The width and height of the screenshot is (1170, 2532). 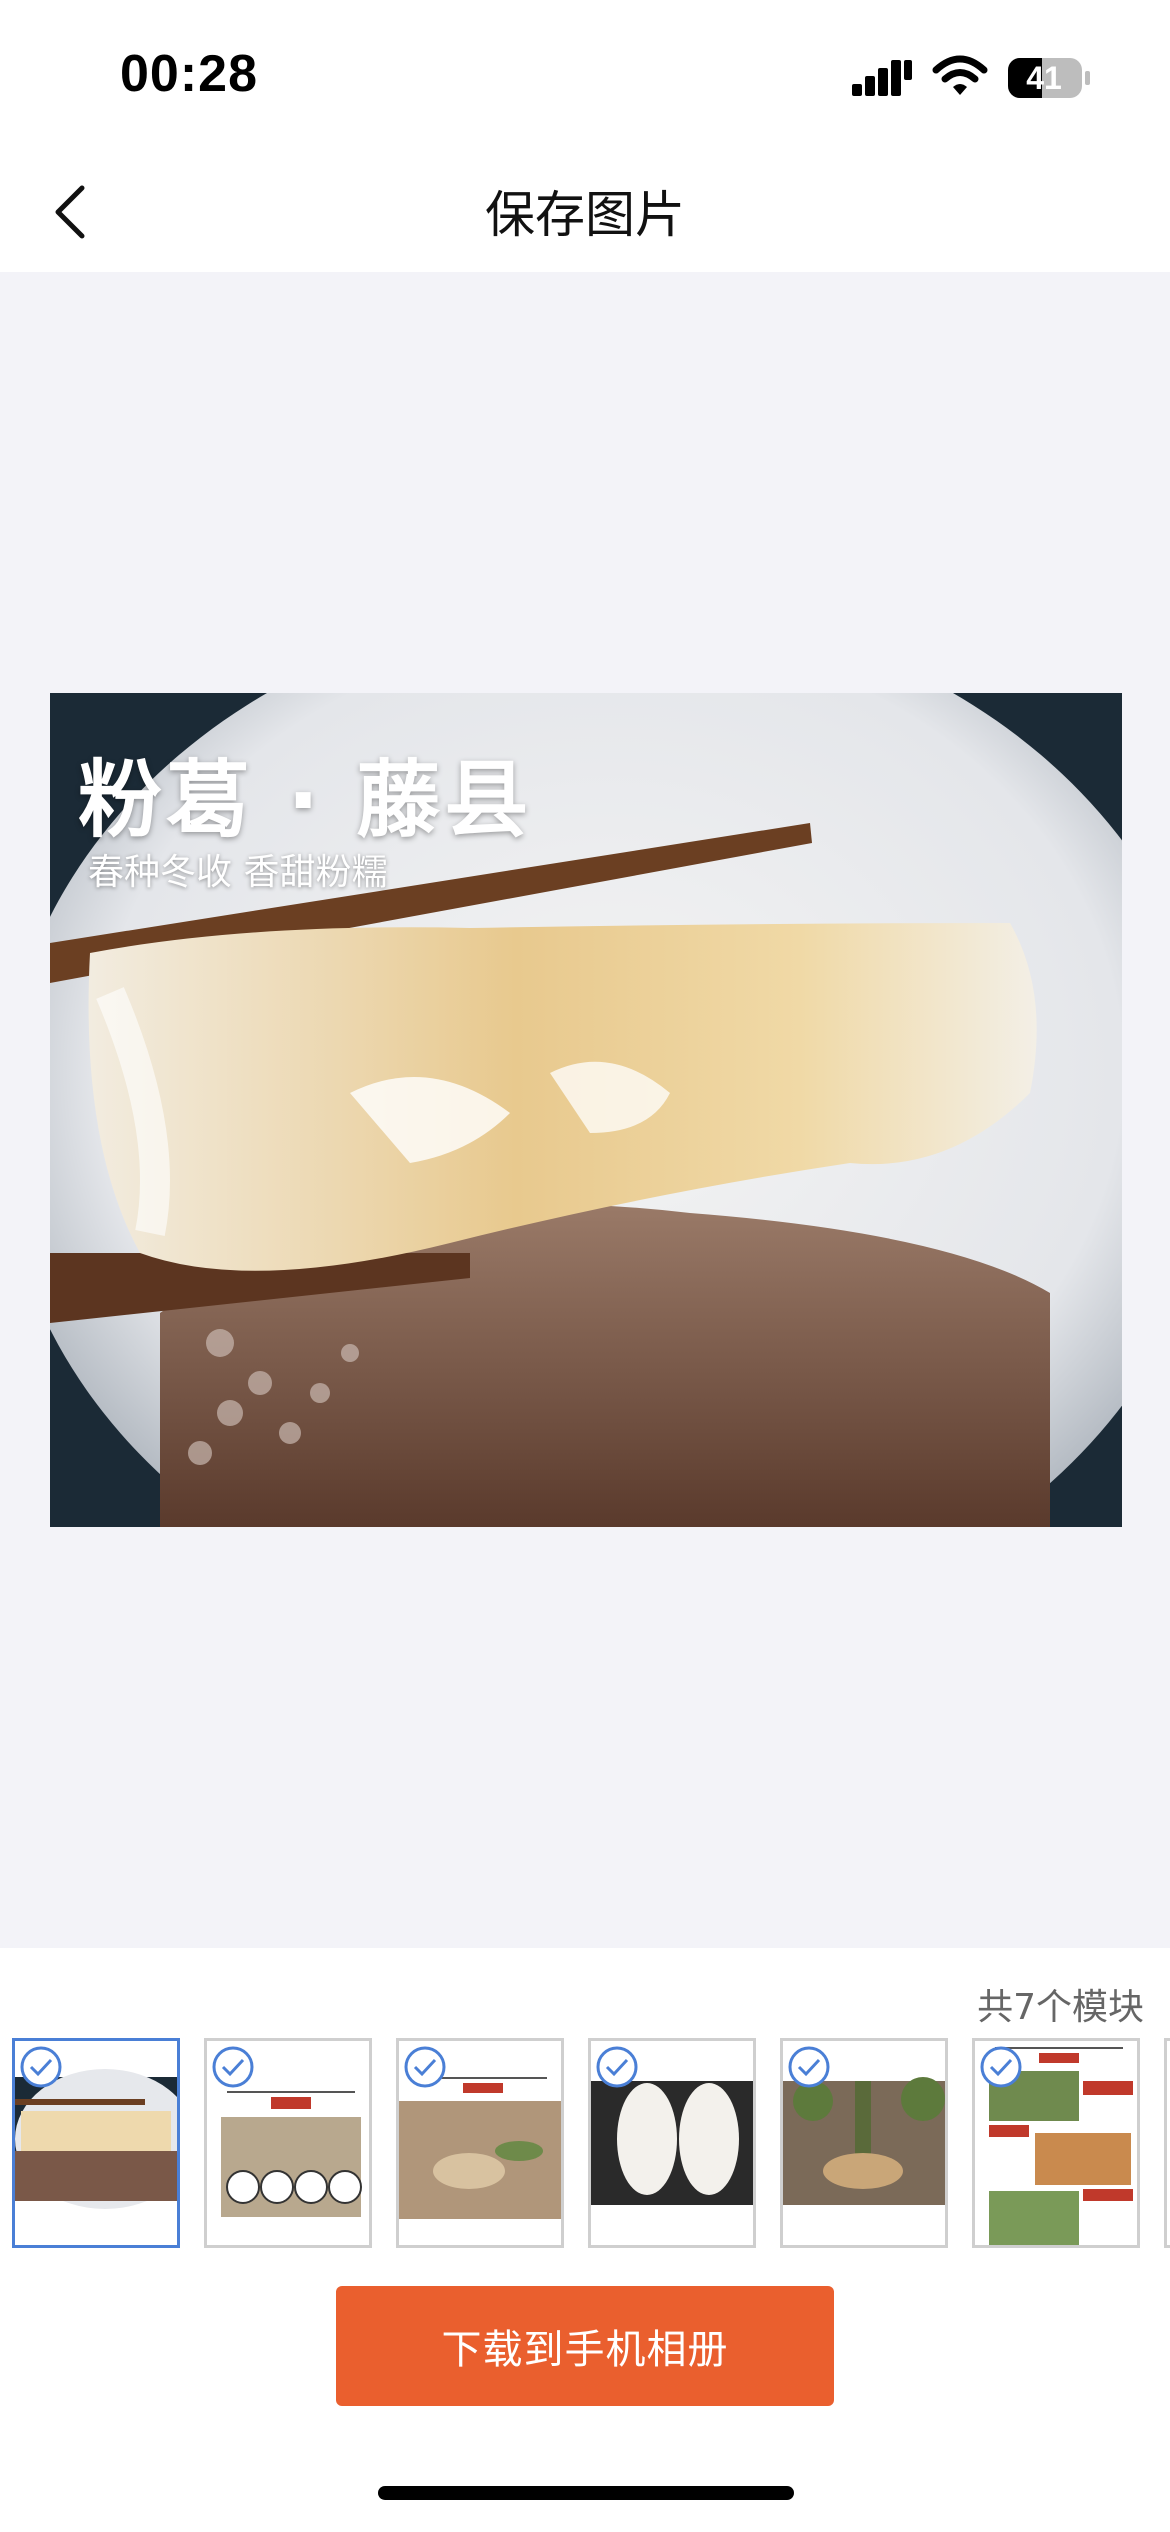 What do you see at coordinates (1060, 2007) in the screenshot?
I see `module-count: 共7个模块` at bounding box center [1060, 2007].